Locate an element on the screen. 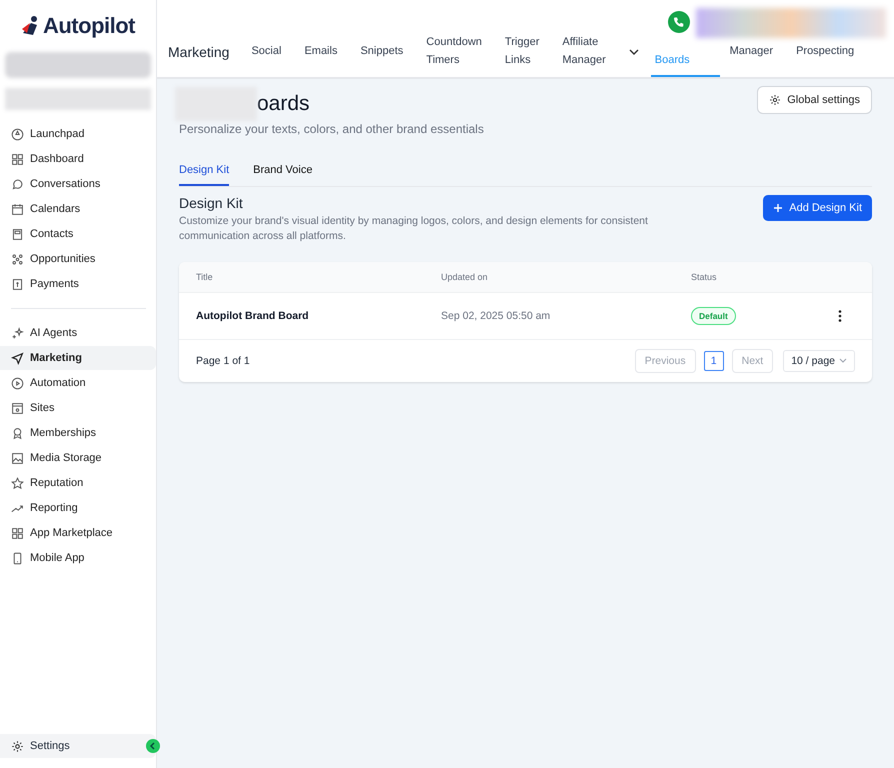 This screenshot has width=894, height=768. section-description: Customize your brand's visual identity by managing logos, colors, and design elements for consistent communication across all platforms. is located at coordinates (414, 229).